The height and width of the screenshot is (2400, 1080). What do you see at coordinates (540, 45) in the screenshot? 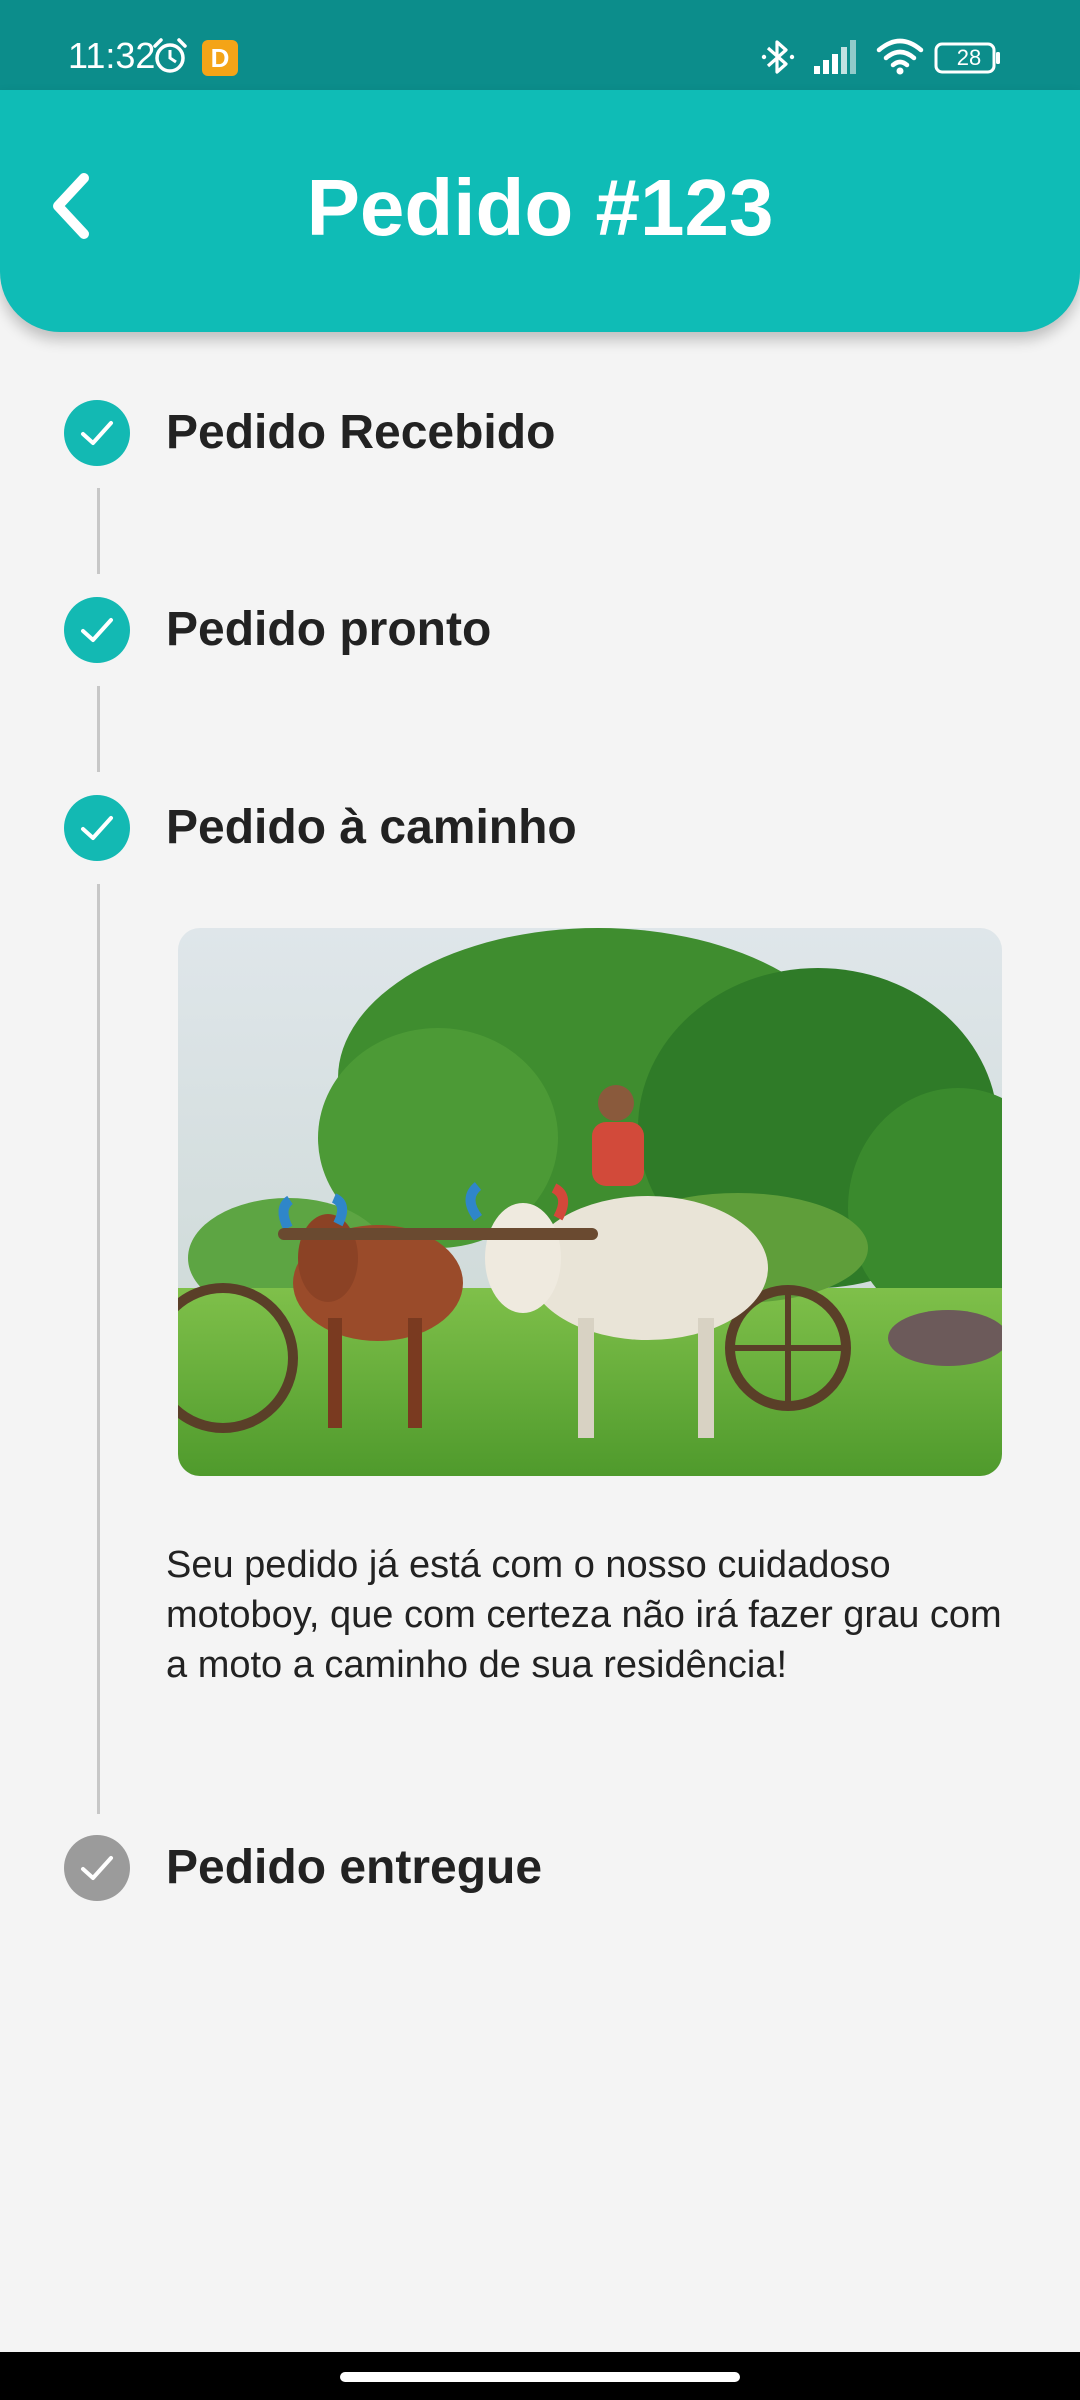
I see `status-bar: 11:32 D 28` at bounding box center [540, 45].